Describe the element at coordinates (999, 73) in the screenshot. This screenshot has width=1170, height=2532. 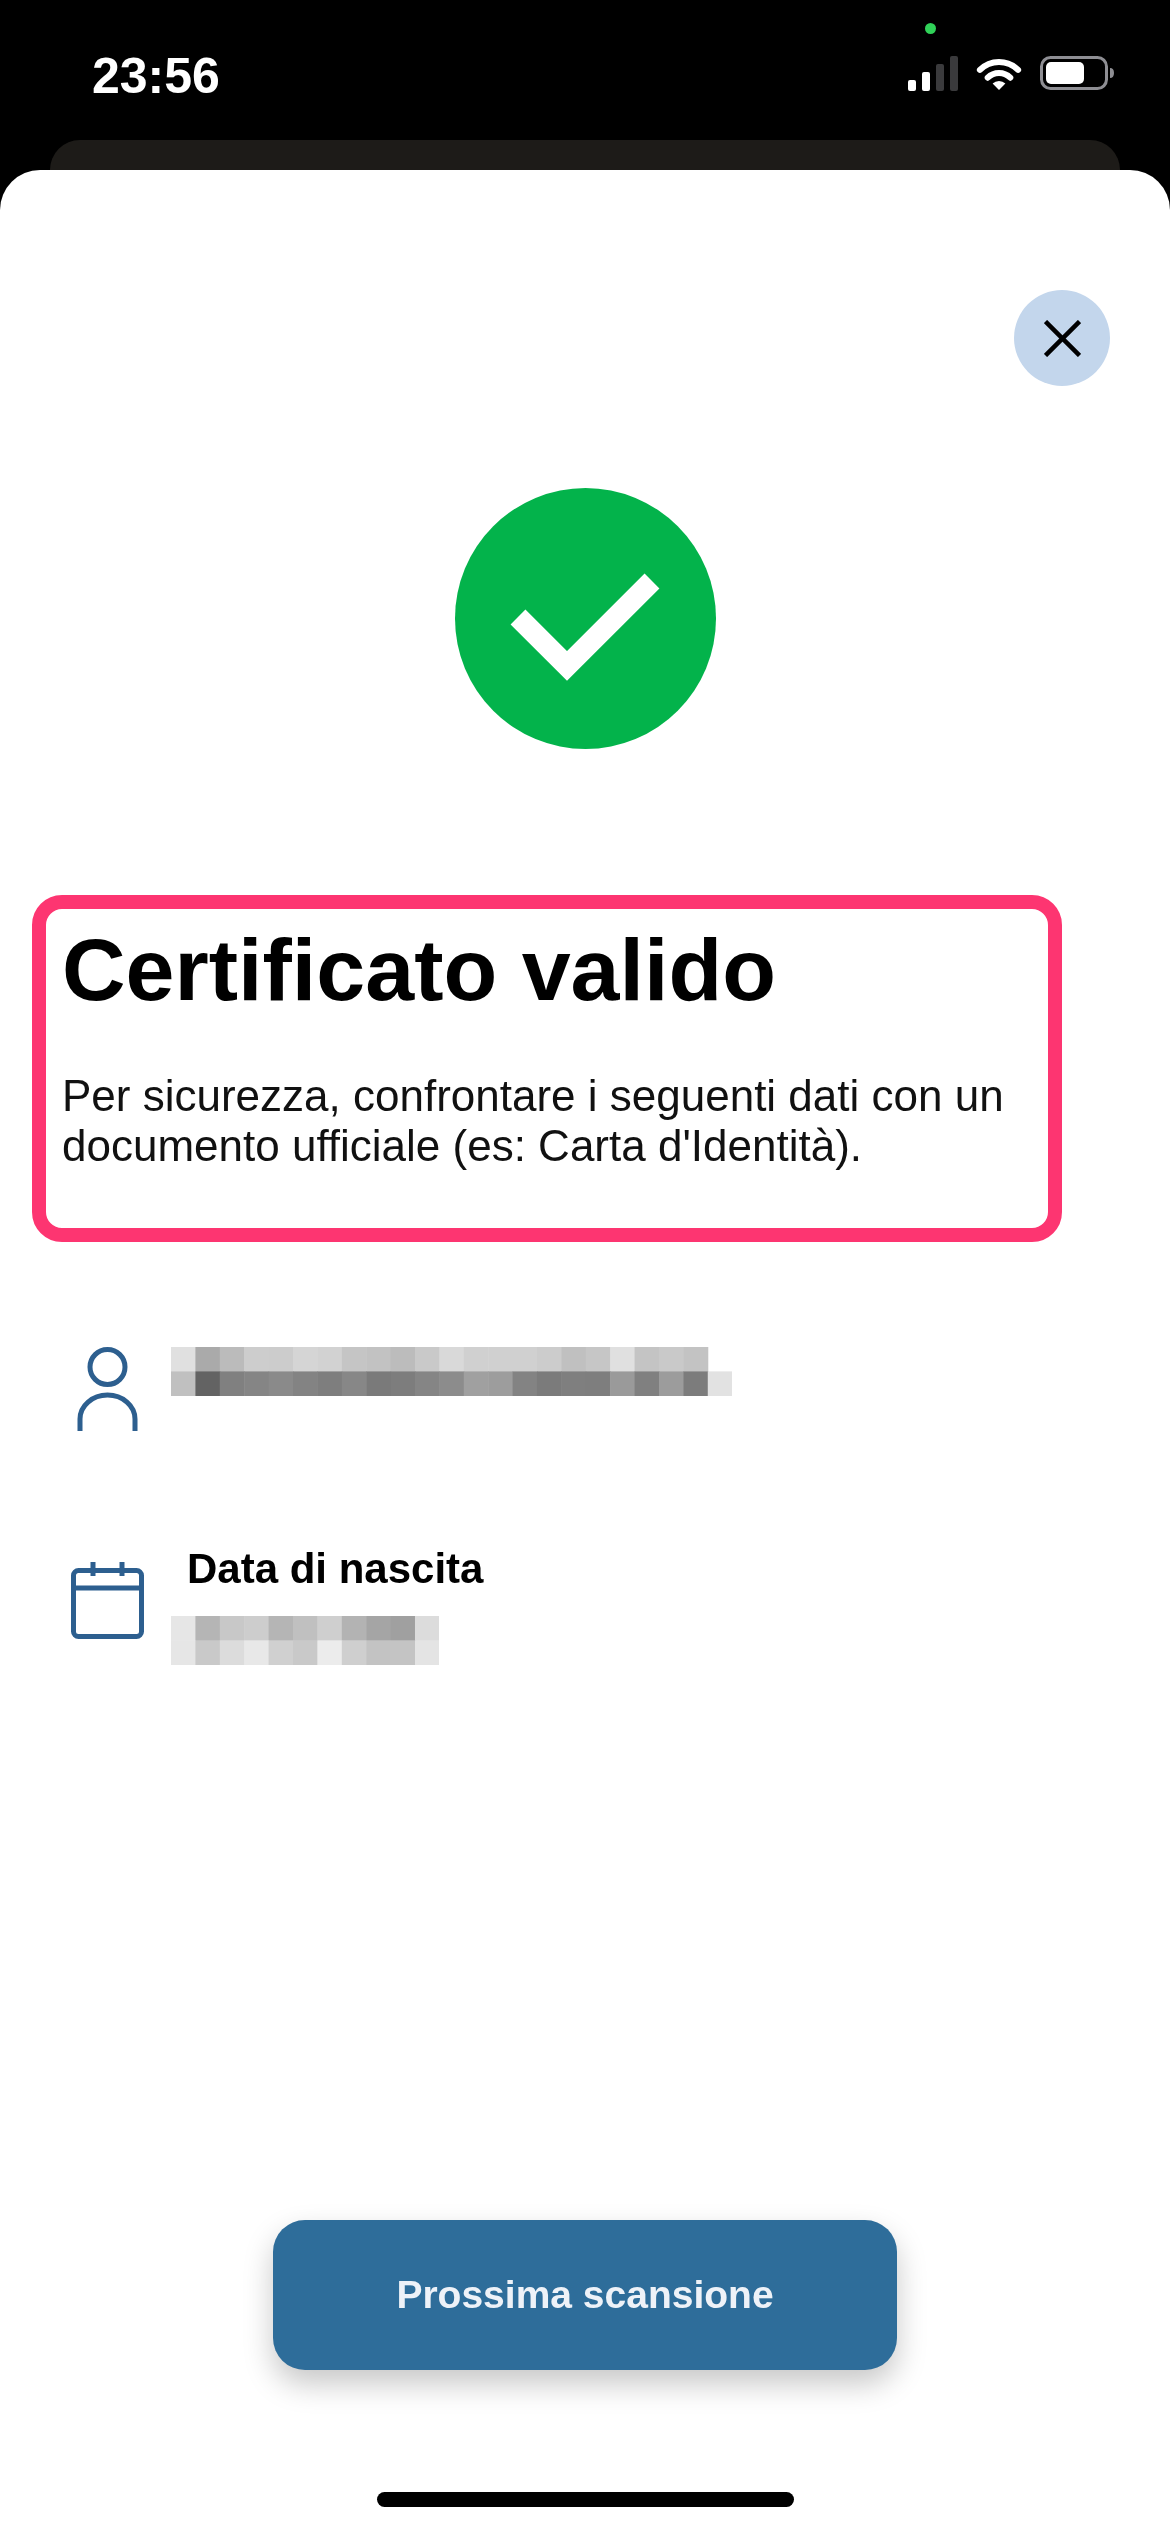
I see `wifi-icon` at that location.